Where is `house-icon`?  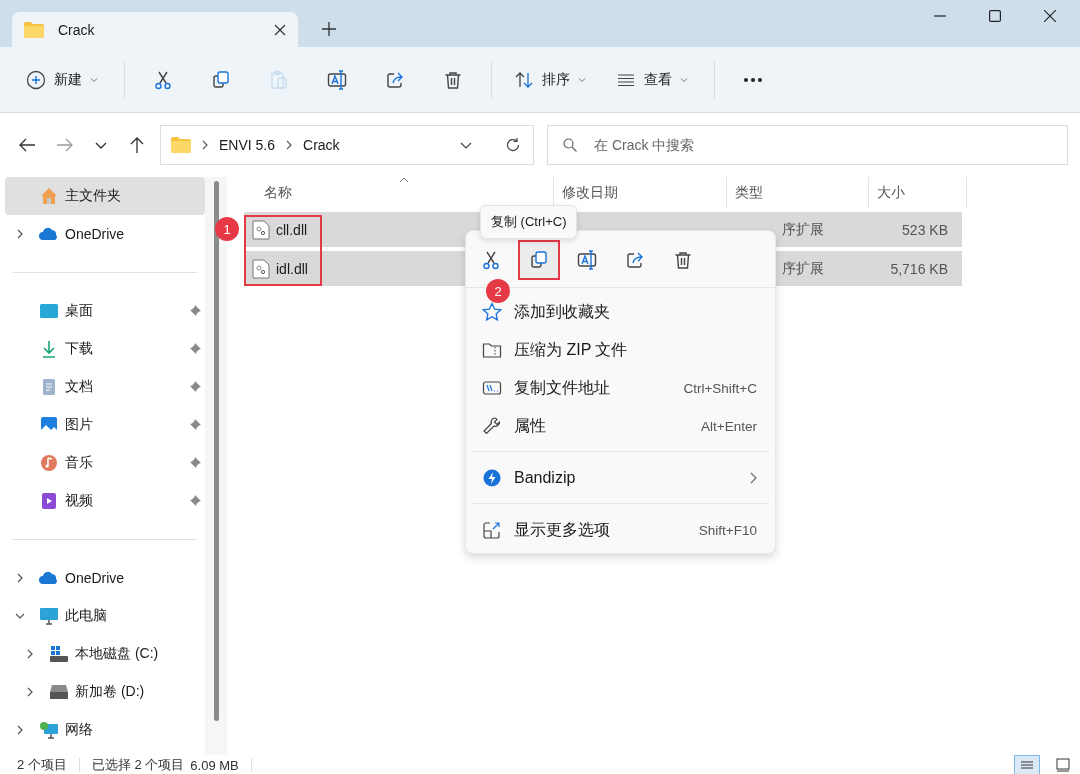 house-icon is located at coordinates (49, 196).